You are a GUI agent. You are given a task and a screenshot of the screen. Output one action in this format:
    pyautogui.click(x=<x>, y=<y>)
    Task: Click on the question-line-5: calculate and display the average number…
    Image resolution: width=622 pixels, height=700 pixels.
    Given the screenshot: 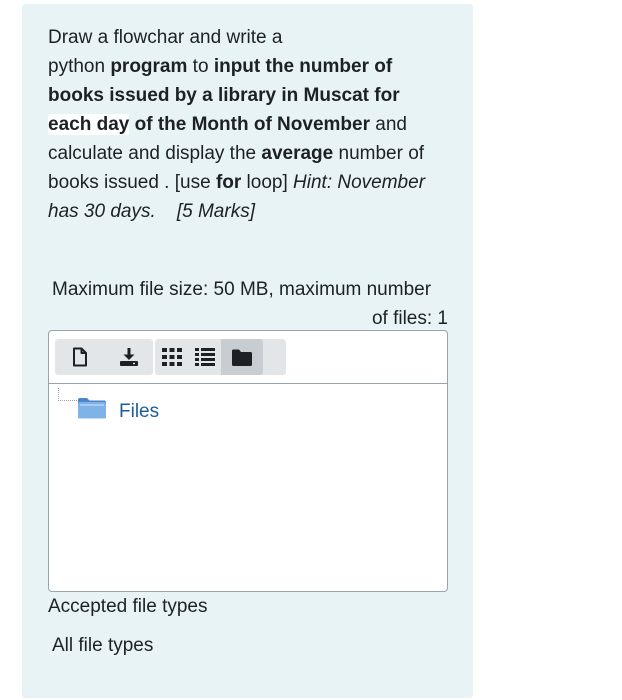 What is the action you would take?
    pyautogui.click(x=236, y=153)
    